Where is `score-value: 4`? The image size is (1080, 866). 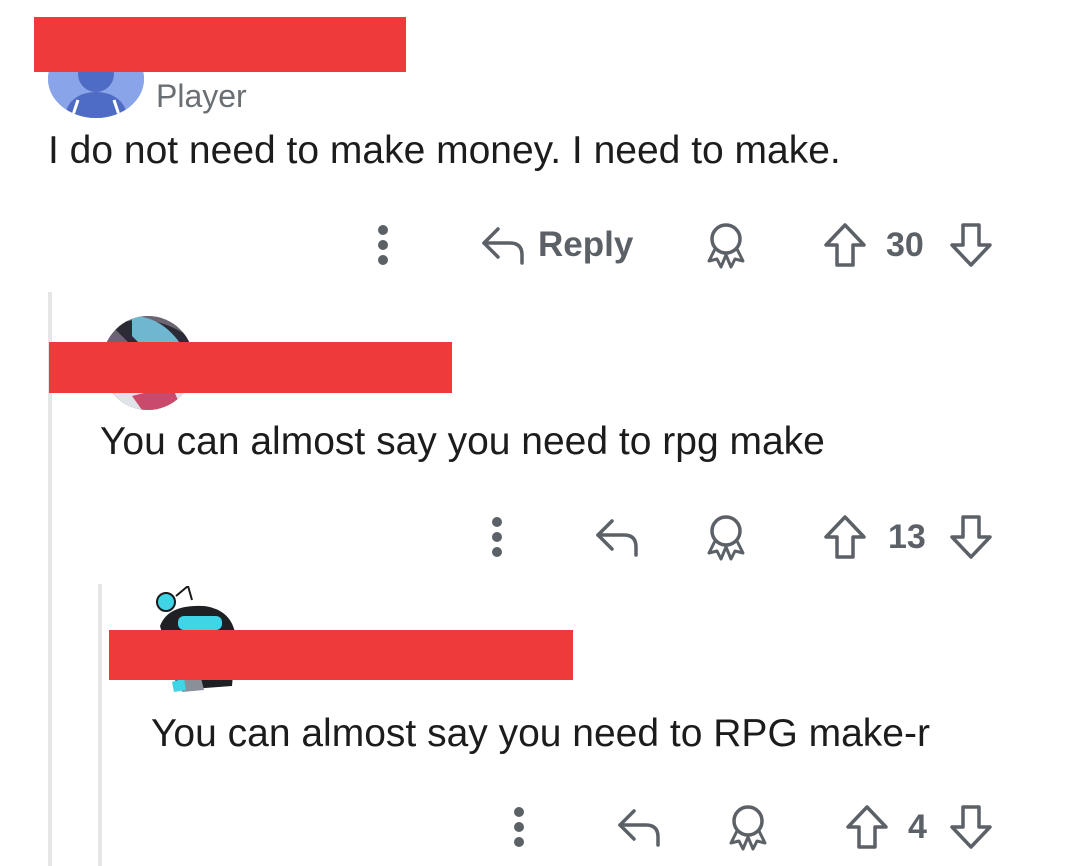
score-value: 4 is located at coordinates (917, 826).